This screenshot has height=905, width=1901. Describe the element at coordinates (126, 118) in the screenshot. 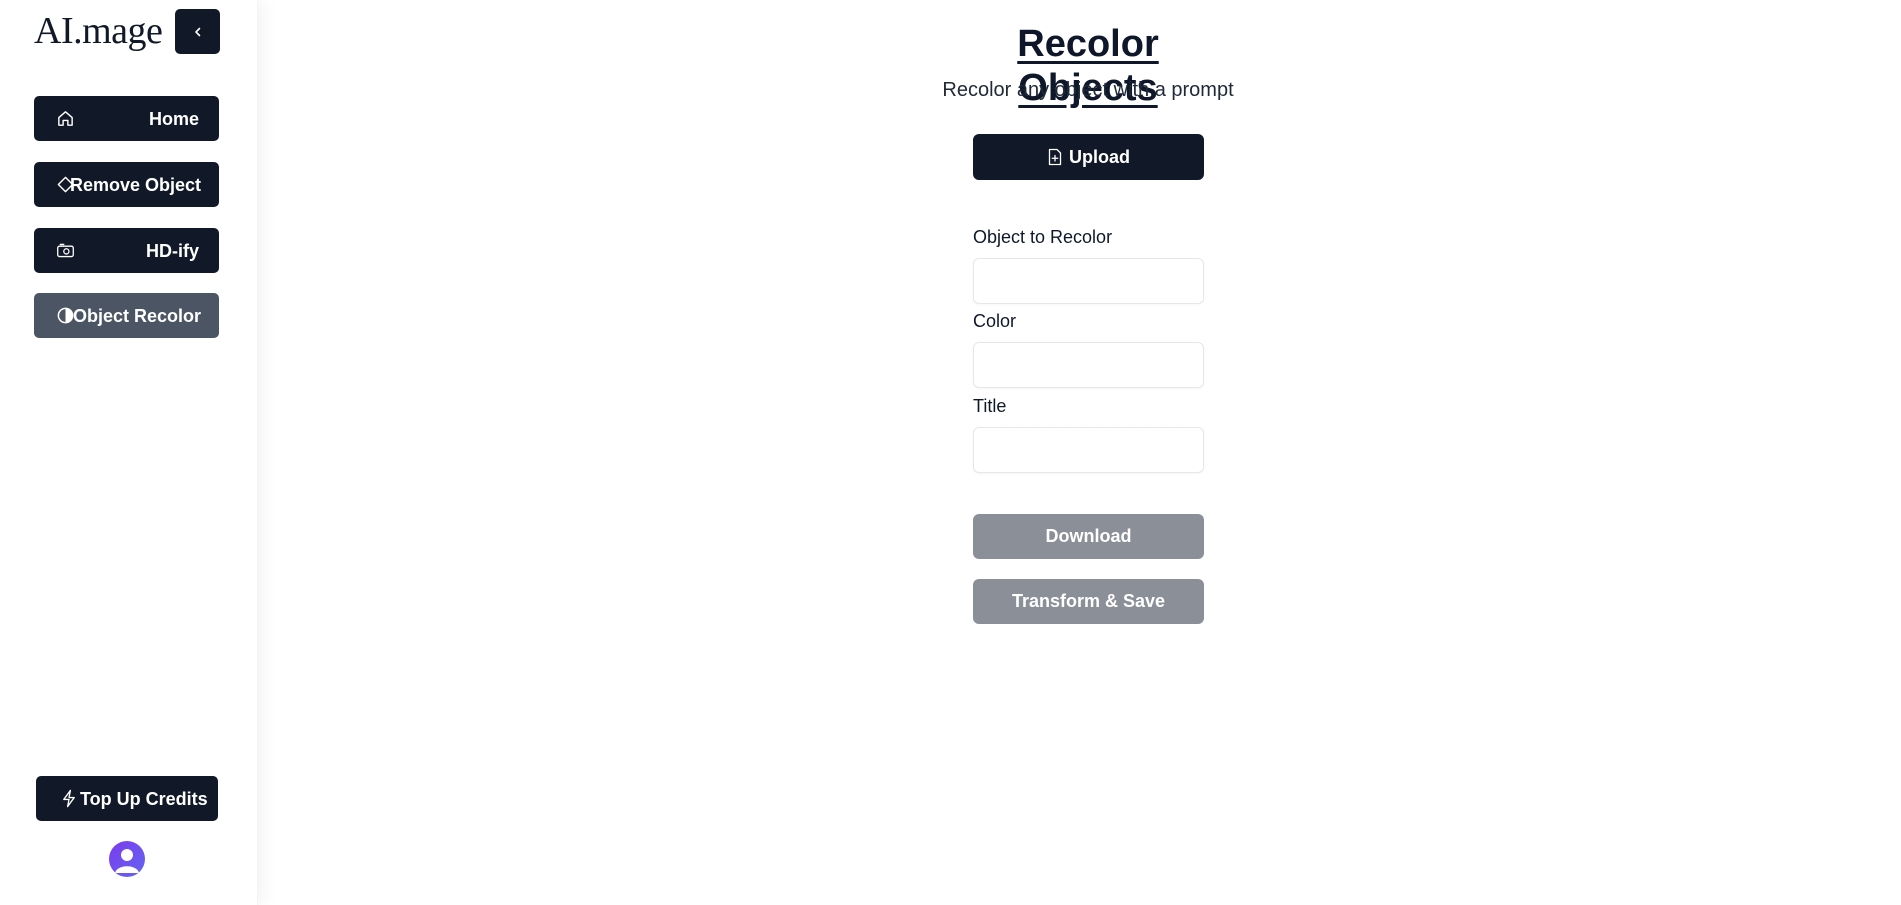

I see `sidebar-item-home: Home` at that location.